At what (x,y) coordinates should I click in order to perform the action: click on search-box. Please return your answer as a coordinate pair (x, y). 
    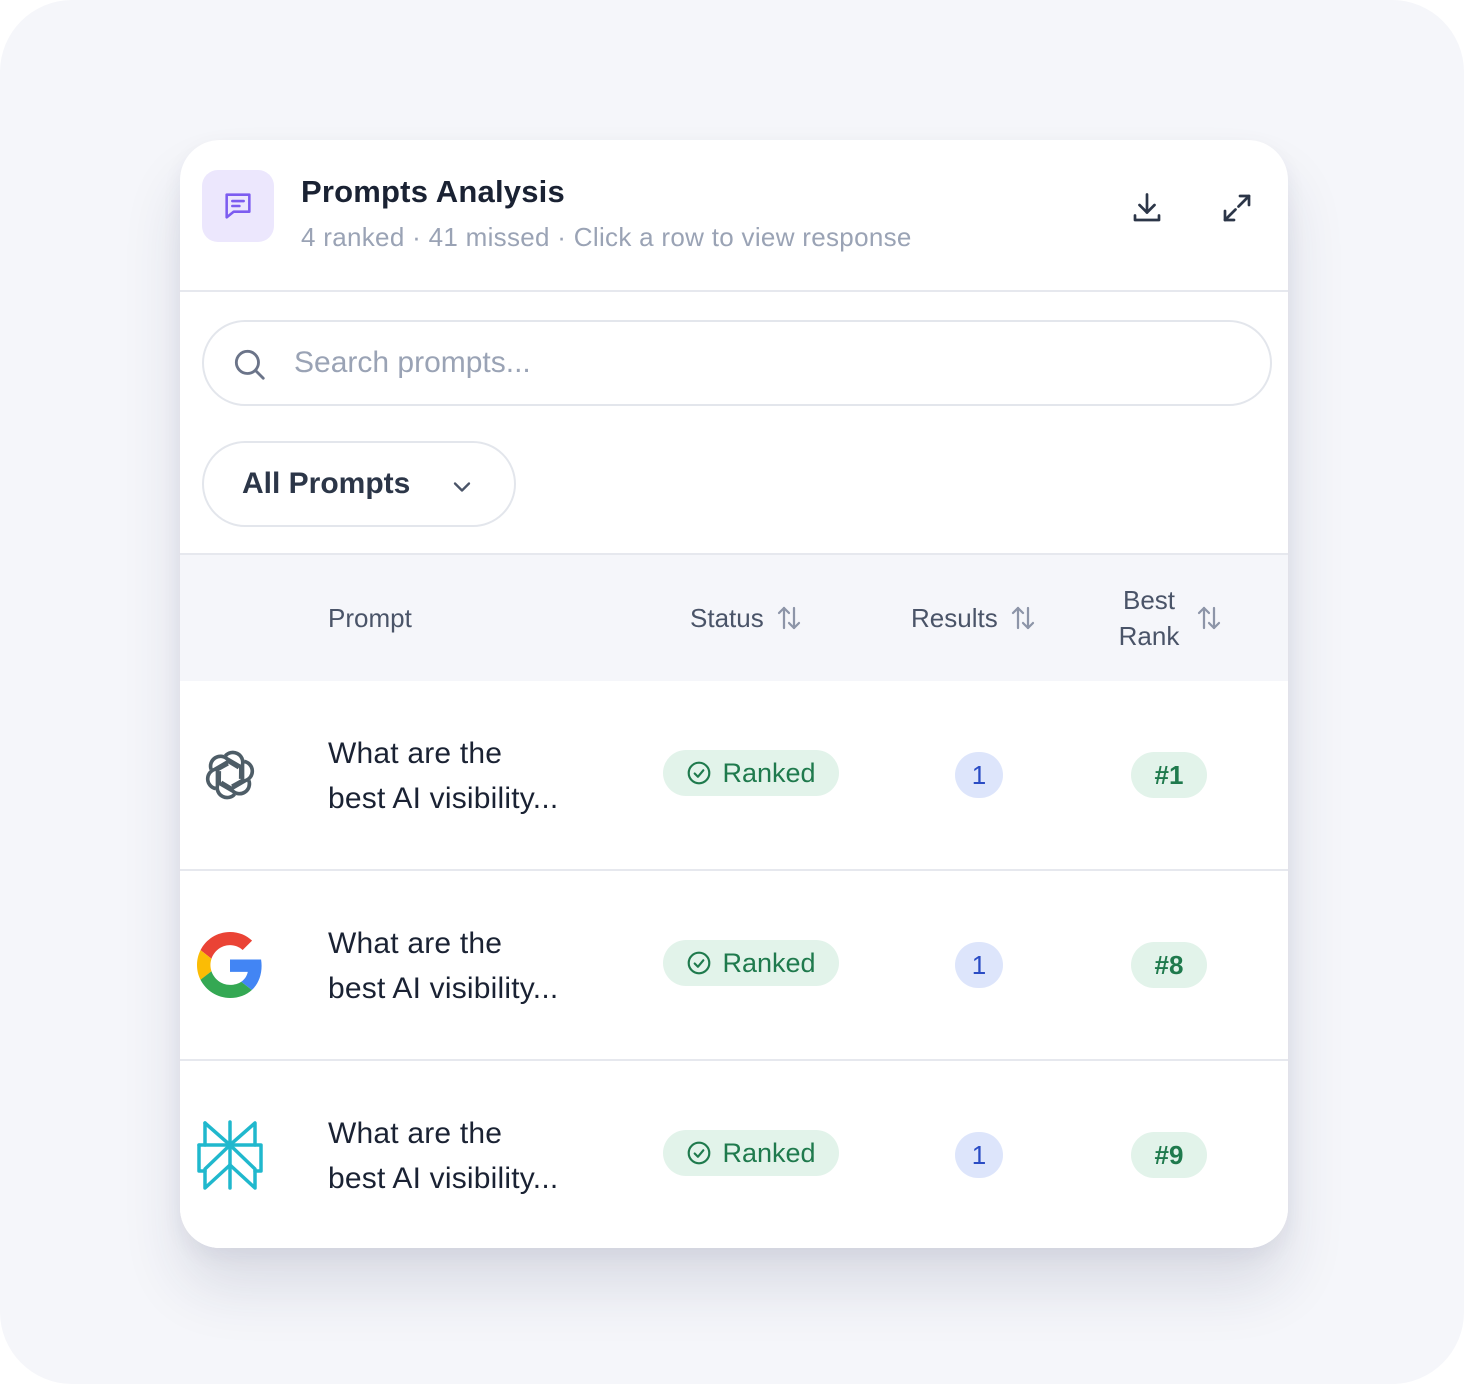
    Looking at the image, I should click on (737, 363).